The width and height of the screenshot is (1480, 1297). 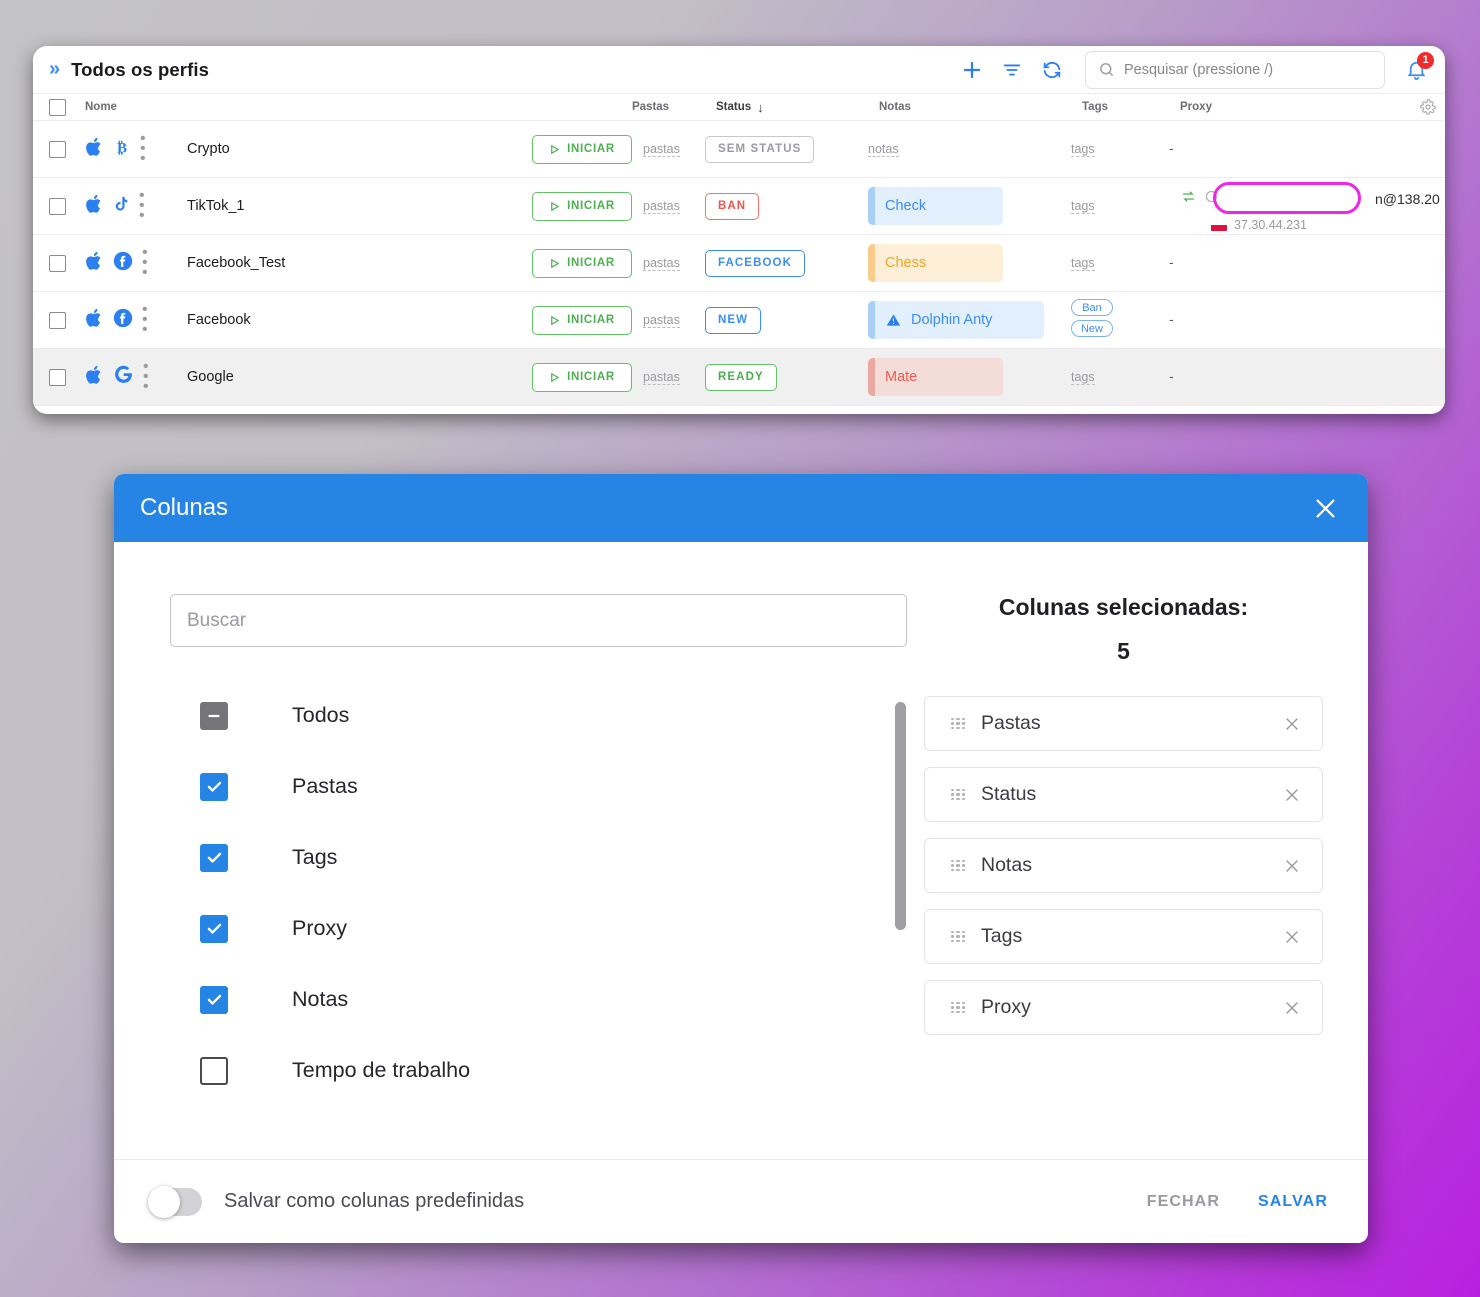 What do you see at coordinates (956, 320) in the screenshot?
I see `notas-badge: Dolphin Anty` at bounding box center [956, 320].